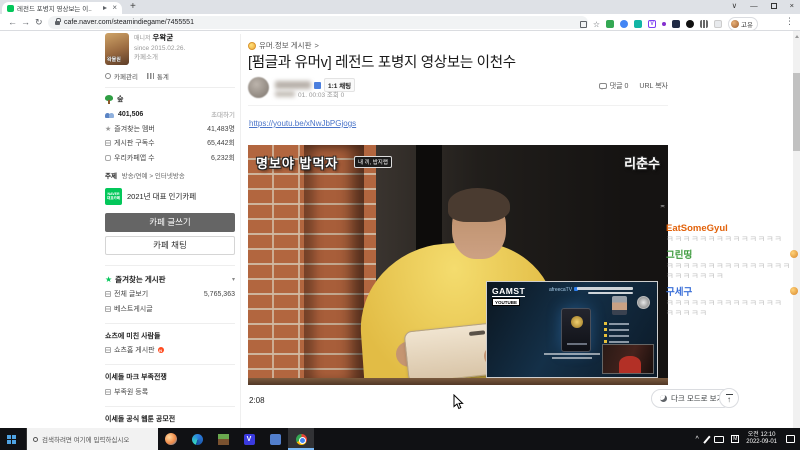  Describe the element at coordinates (170, 309) in the screenshot. I see `sidebar-item-best-posts: 베스트게시글` at that location.